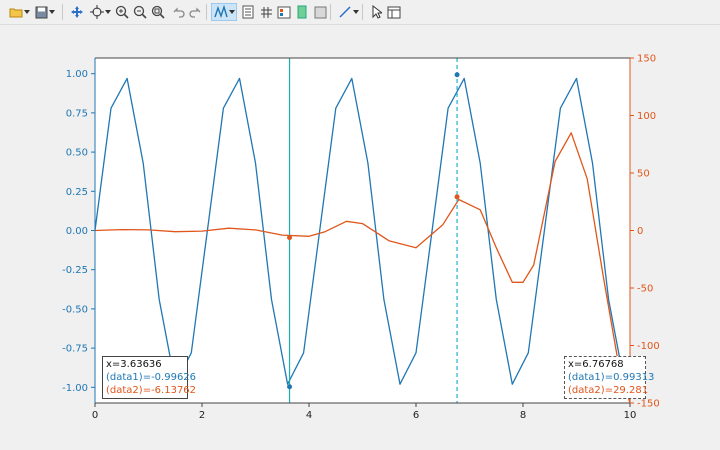 This screenshot has height=450, width=720. What do you see at coordinates (95, 415) in the screenshot?
I see `x-tick-label: 0` at bounding box center [95, 415].